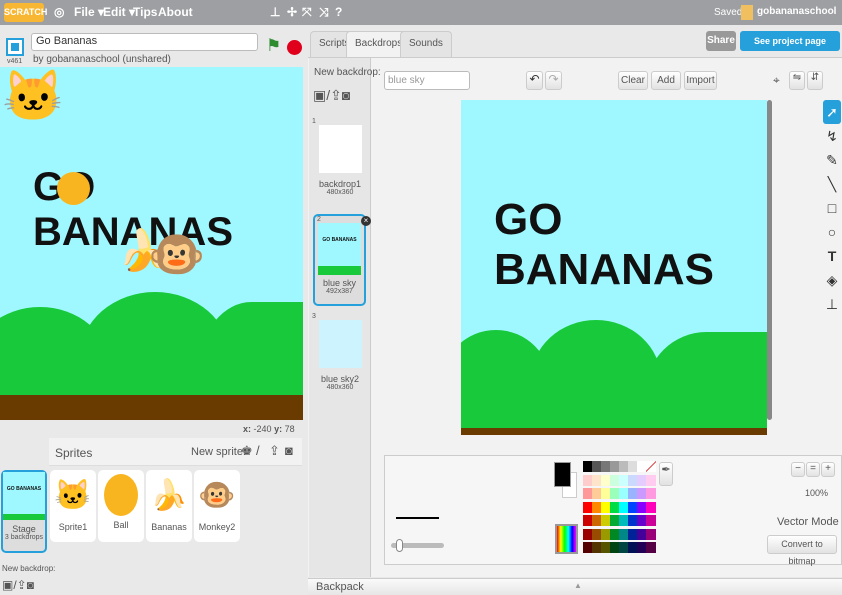 This screenshot has width=842, height=595. Describe the element at coordinates (828, 469) in the screenshot. I see `zoom-in-icon: +` at that location.